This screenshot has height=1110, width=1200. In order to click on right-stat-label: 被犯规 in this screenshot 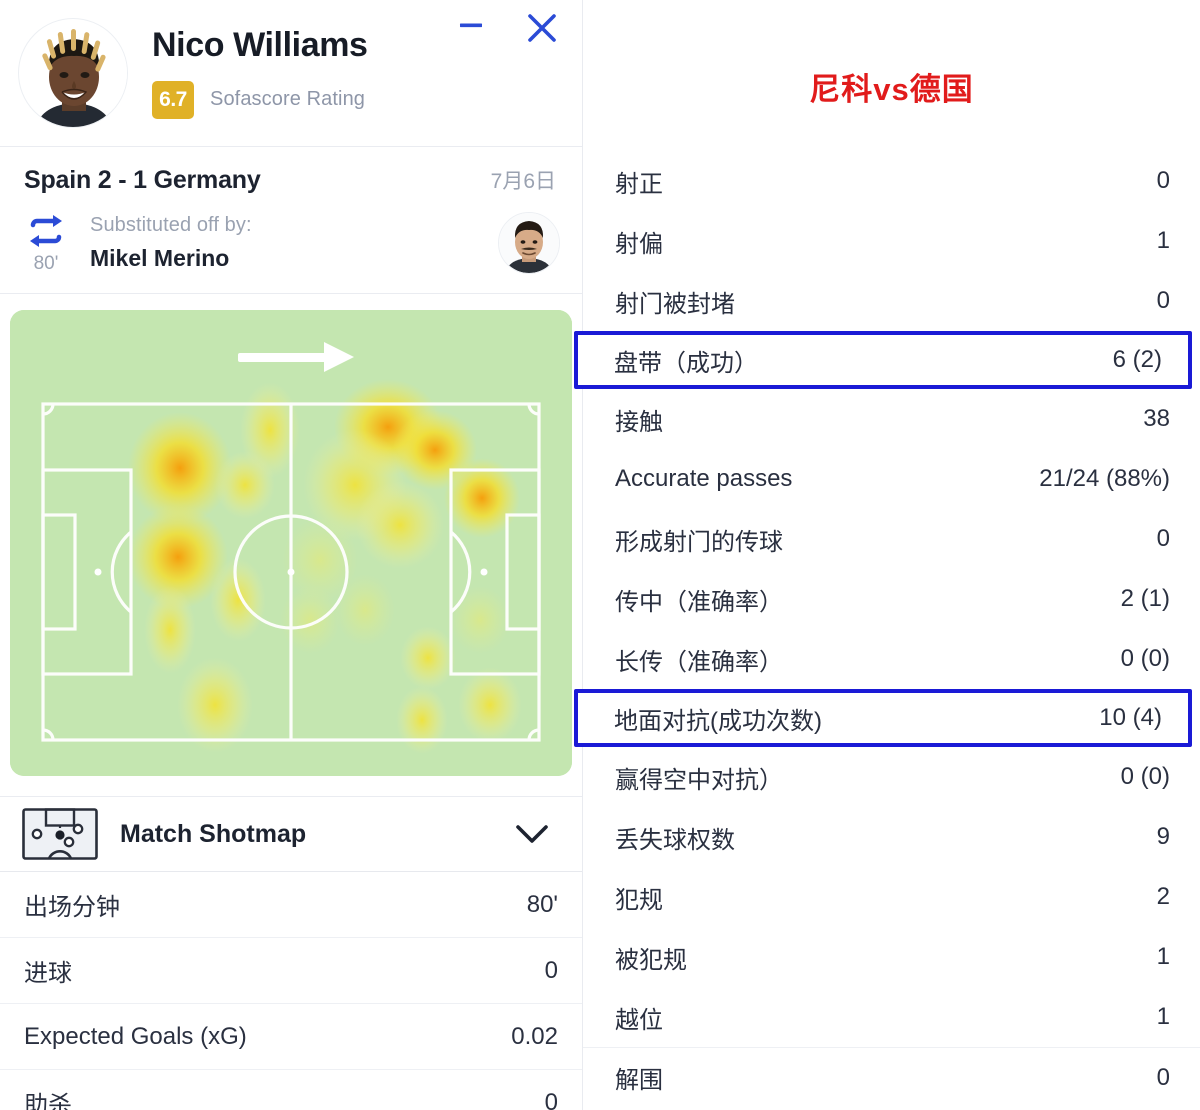, I will do `click(651, 960)`.